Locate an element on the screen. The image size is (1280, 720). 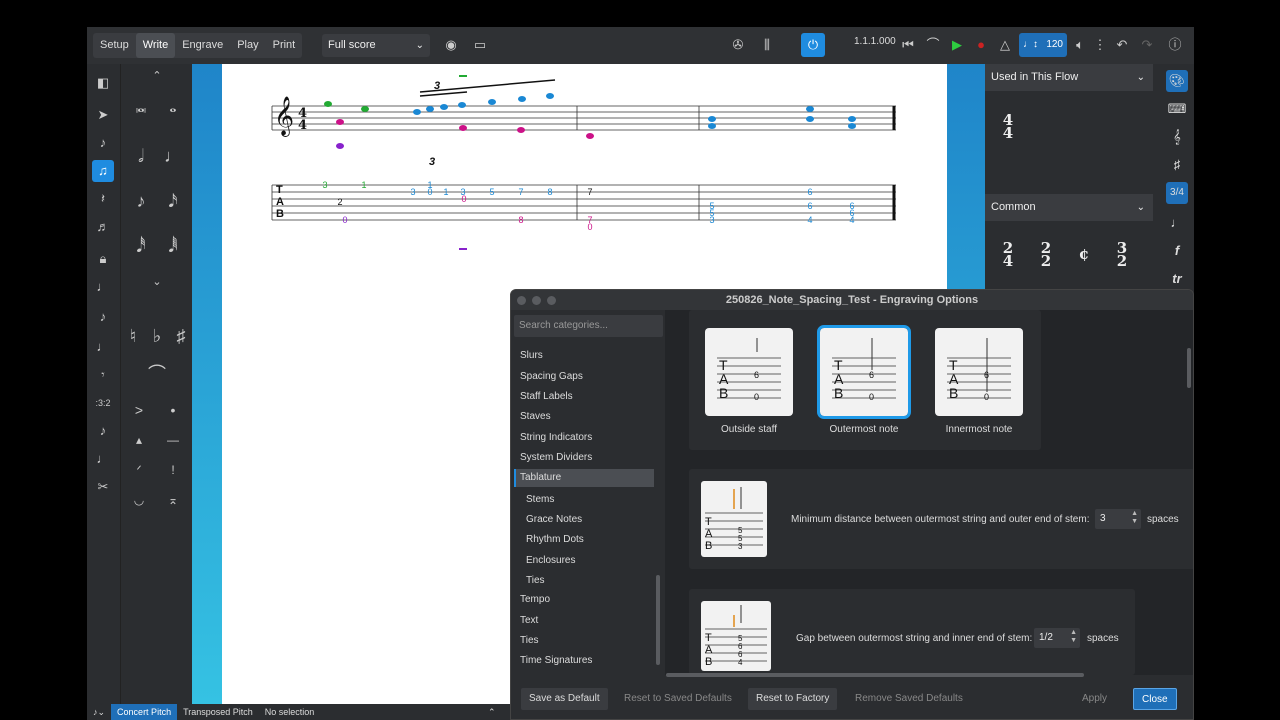
palette-icon: 🎨︎ is located at coordinates (1177, 81).